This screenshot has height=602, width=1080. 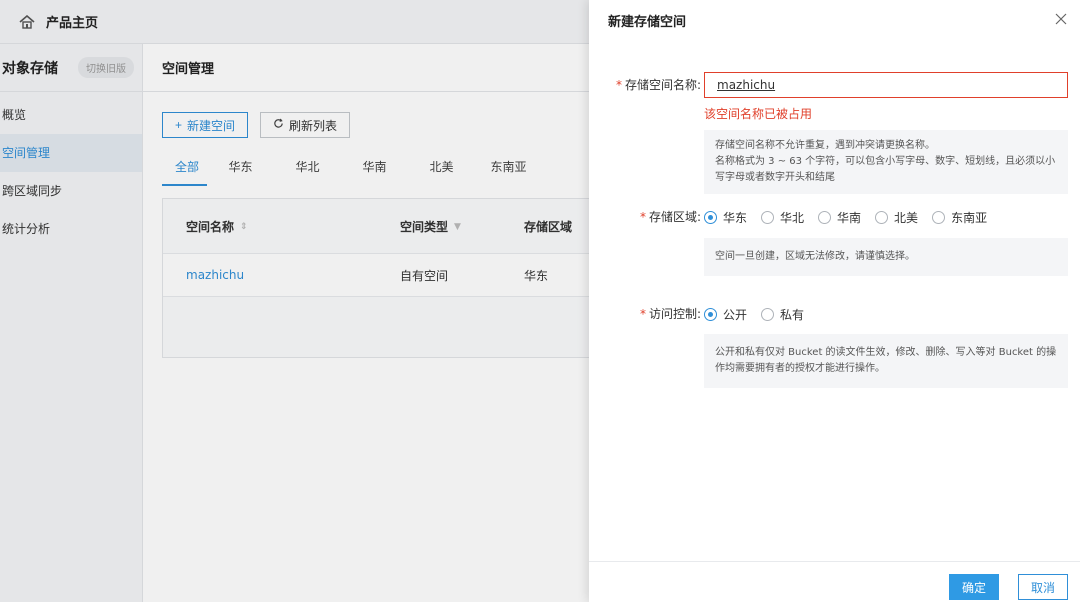 What do you see at coordinates (670, 217) in the screenshot?
I see `storage-region-label: * 存储区域:` at bounding box center [670, 217].